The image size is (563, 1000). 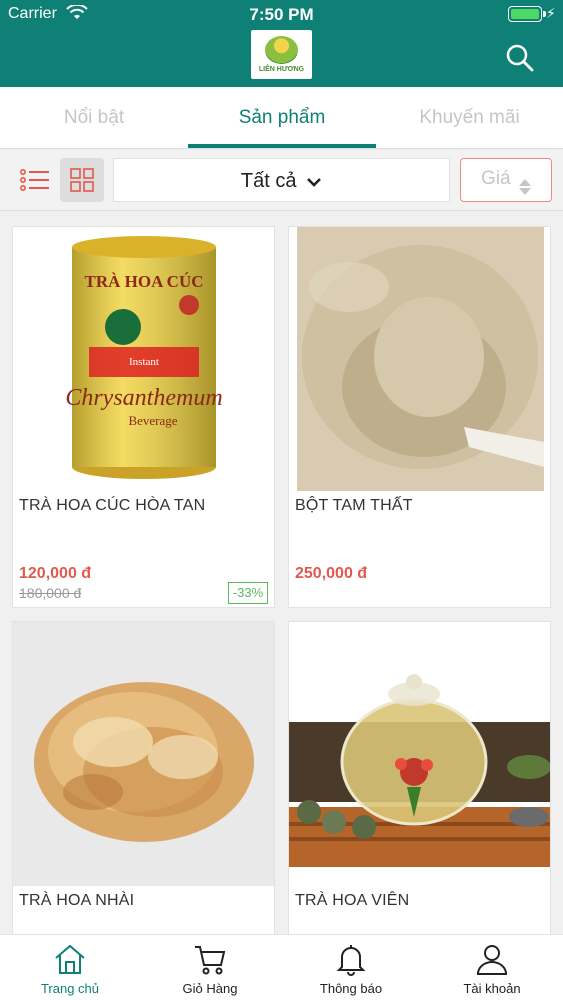 I want to click on category-dropdown: Tất cả, so click(x=281, y=180).